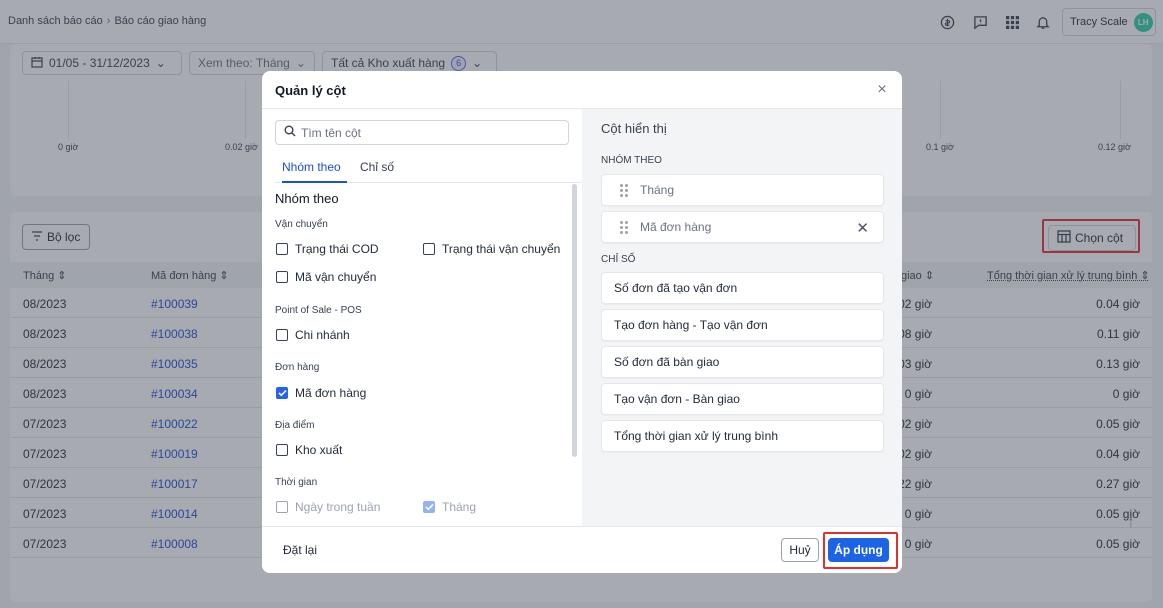 Image resolution: width=1163 pixels, height=608 pixels. I want to click on visible-column-order-code: Mã đơn hàng ✕, so click(742, 227).